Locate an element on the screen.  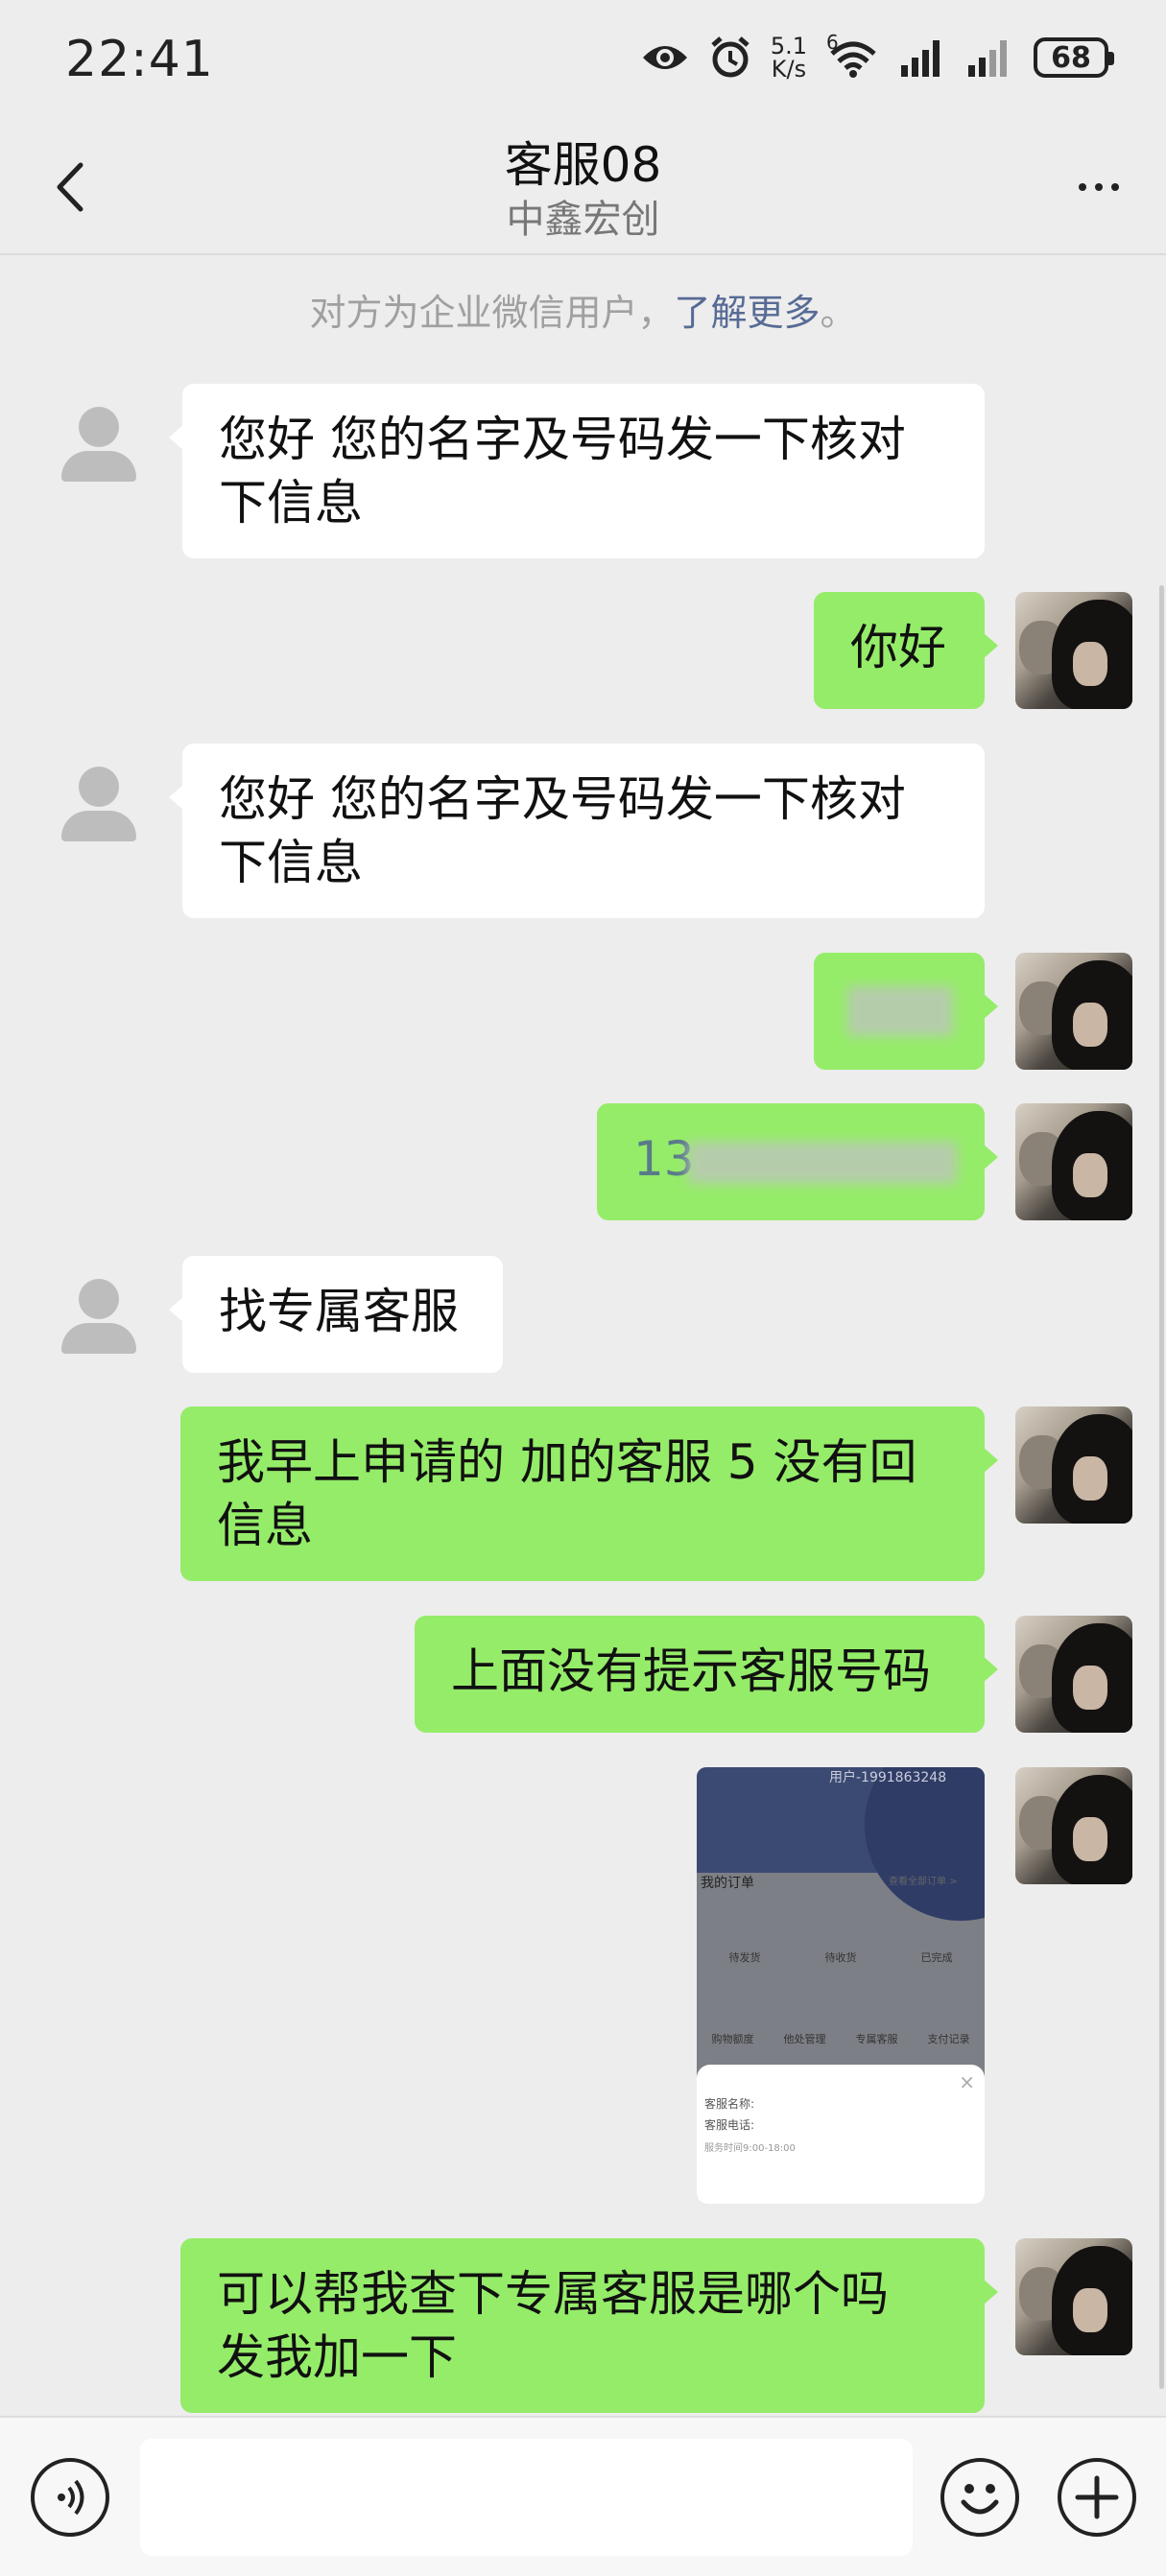
message-row: 上面没有提示客服号码 is located at coordinates (583, 1675).